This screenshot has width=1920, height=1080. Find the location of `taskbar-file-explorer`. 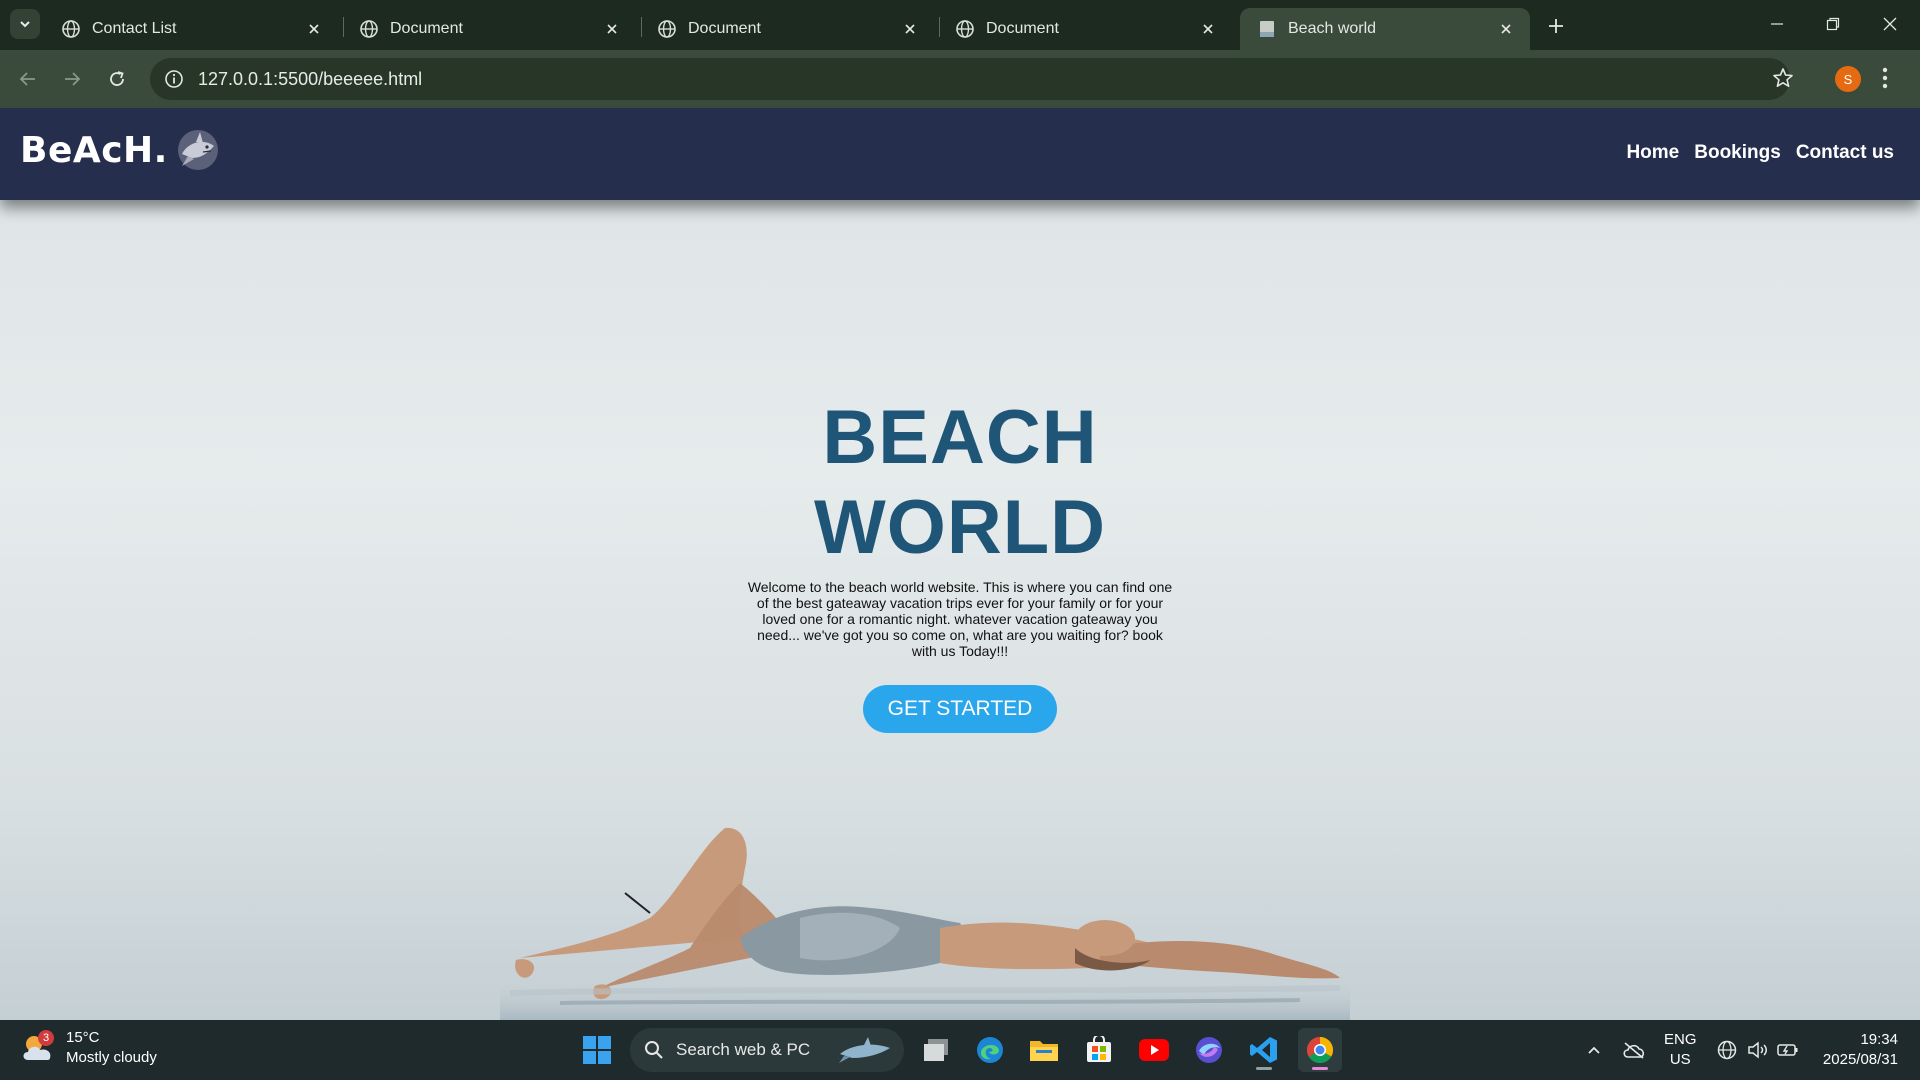

taskbar-file-explorer is located at coordinates (1044, 1050).